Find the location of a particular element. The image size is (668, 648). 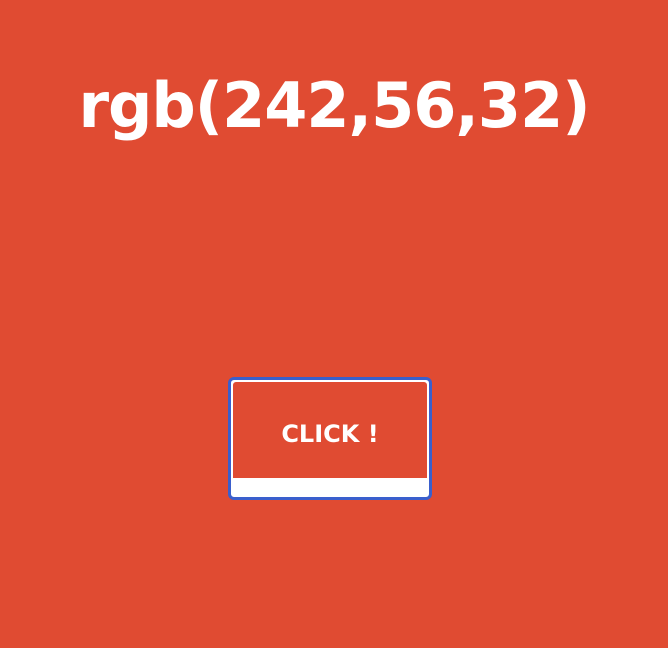

click-button: CLICK ! is located at coordinates (330, 438).